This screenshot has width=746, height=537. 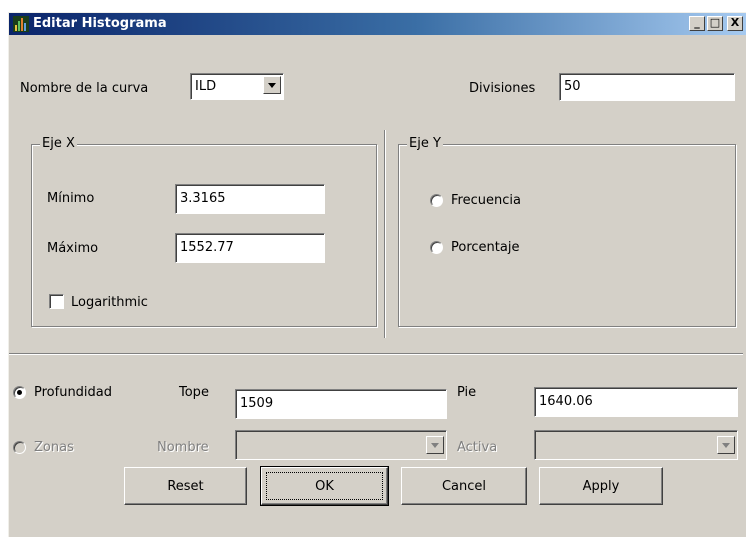 I want to click on cancel-label: Cancel, so click(x=464, y=486).